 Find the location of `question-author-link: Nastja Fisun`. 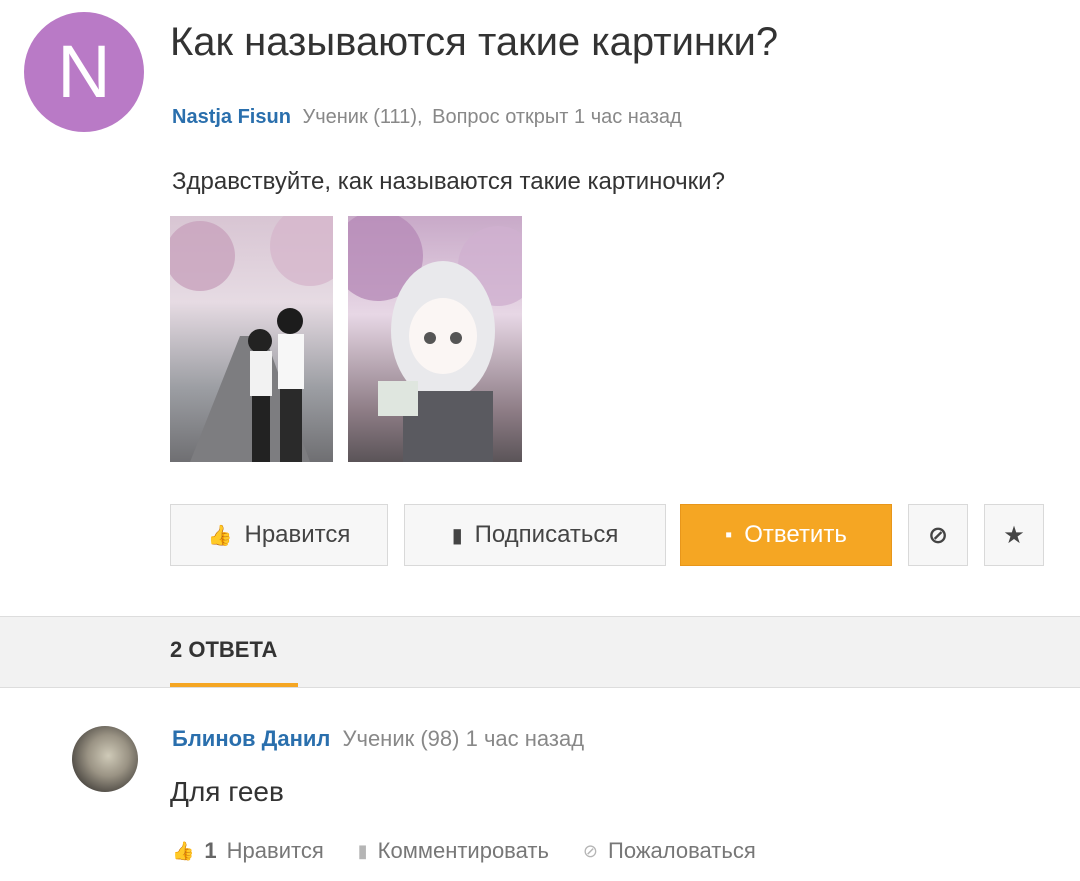

question-author-link: Nastja Fisun is located at coordinates (231, 117).